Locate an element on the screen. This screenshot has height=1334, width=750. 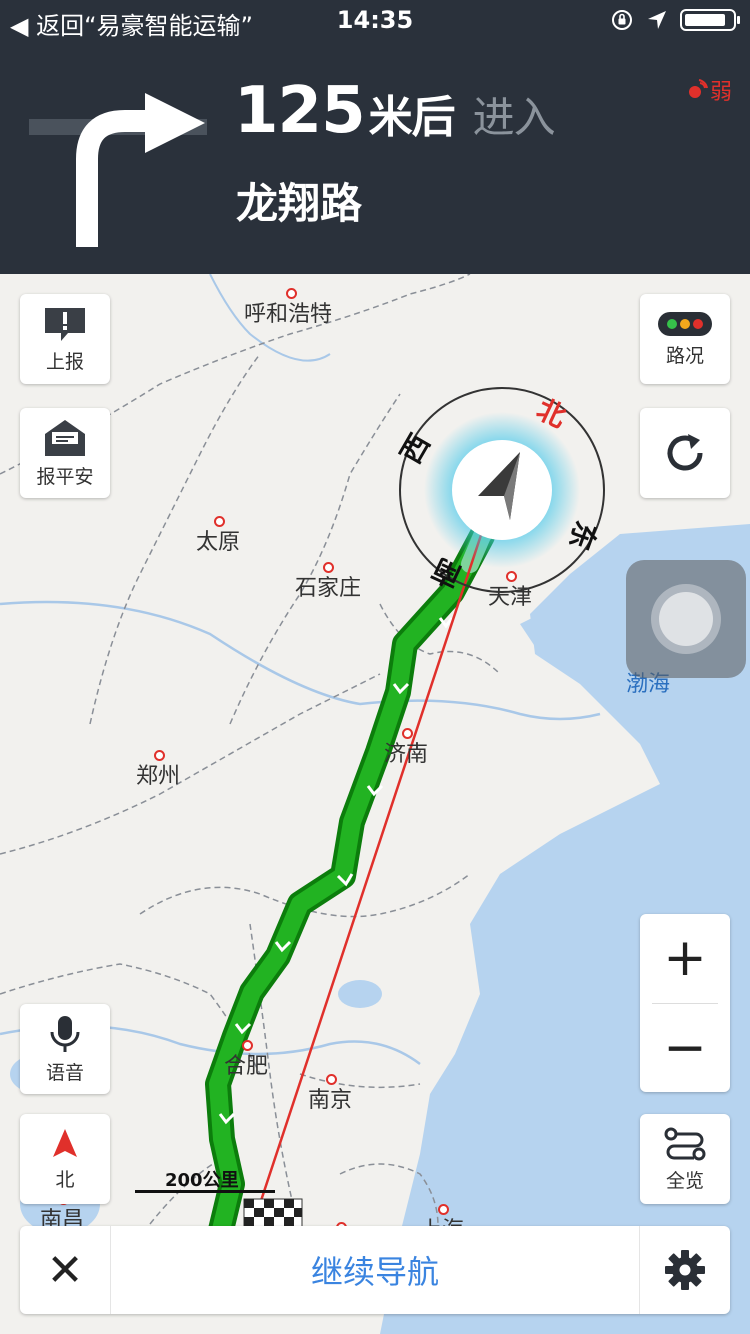
report-icon is located at coordinates (65, 324).